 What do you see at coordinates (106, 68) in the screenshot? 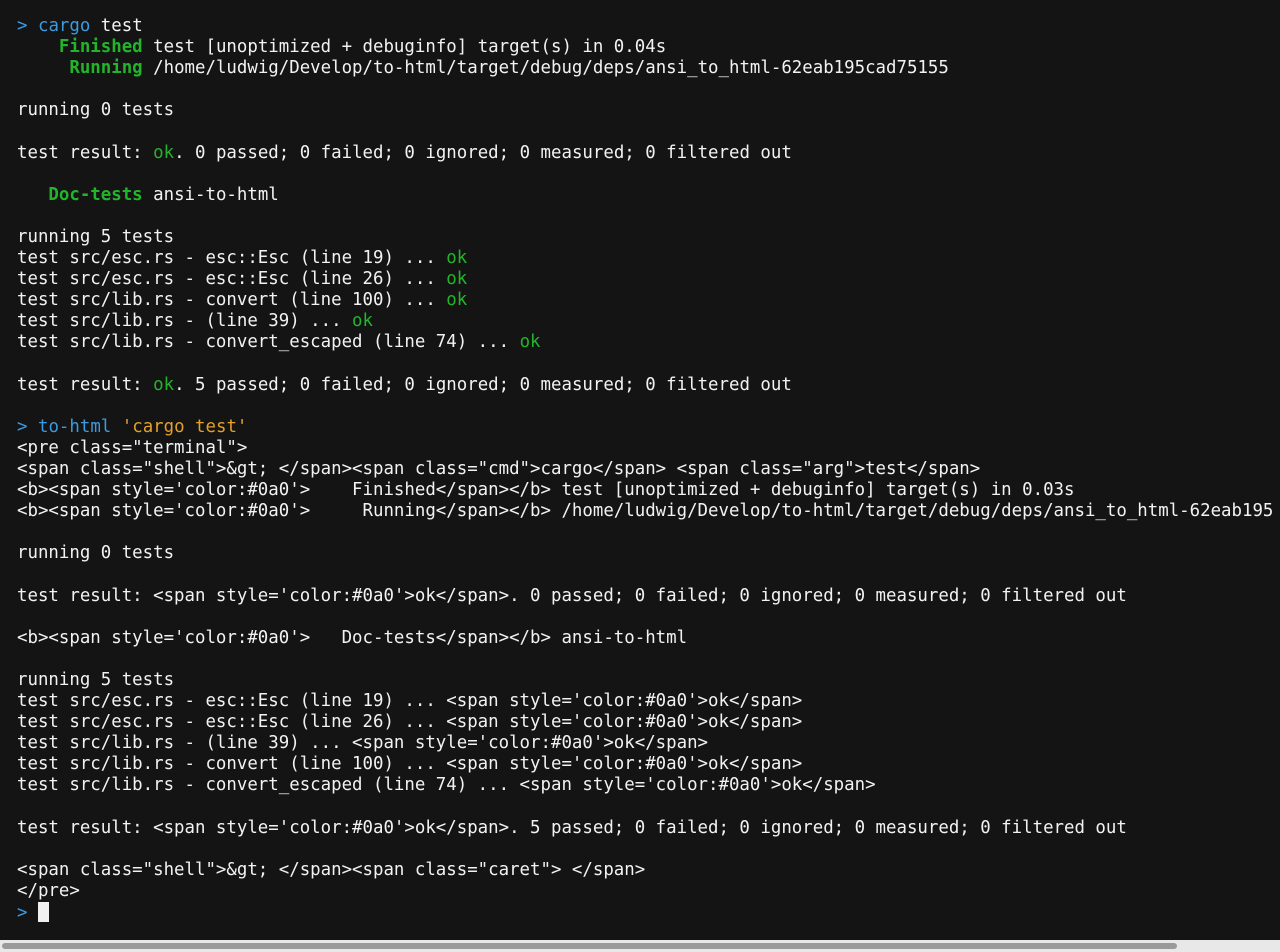
I see `terminal-text-green-bold: Running` at bounding box center [106, 68].